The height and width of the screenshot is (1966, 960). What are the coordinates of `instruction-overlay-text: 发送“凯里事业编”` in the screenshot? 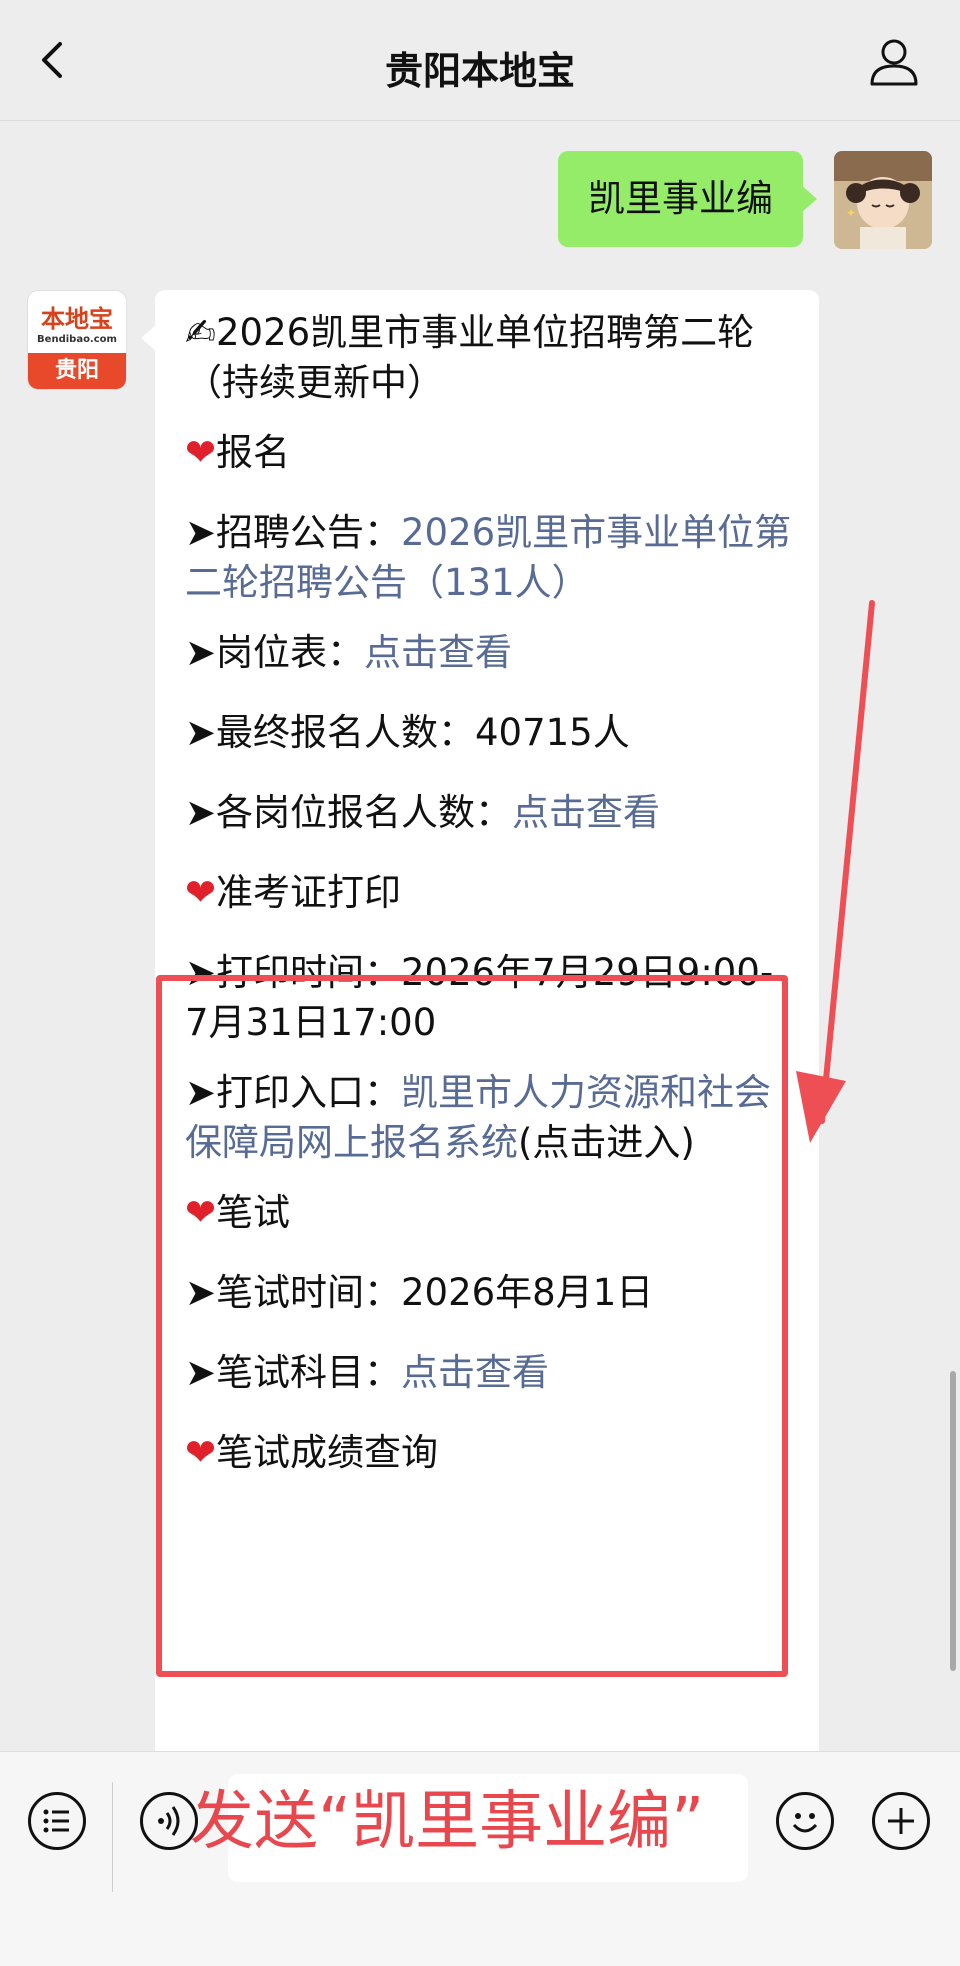 It's located at (447, 1822).